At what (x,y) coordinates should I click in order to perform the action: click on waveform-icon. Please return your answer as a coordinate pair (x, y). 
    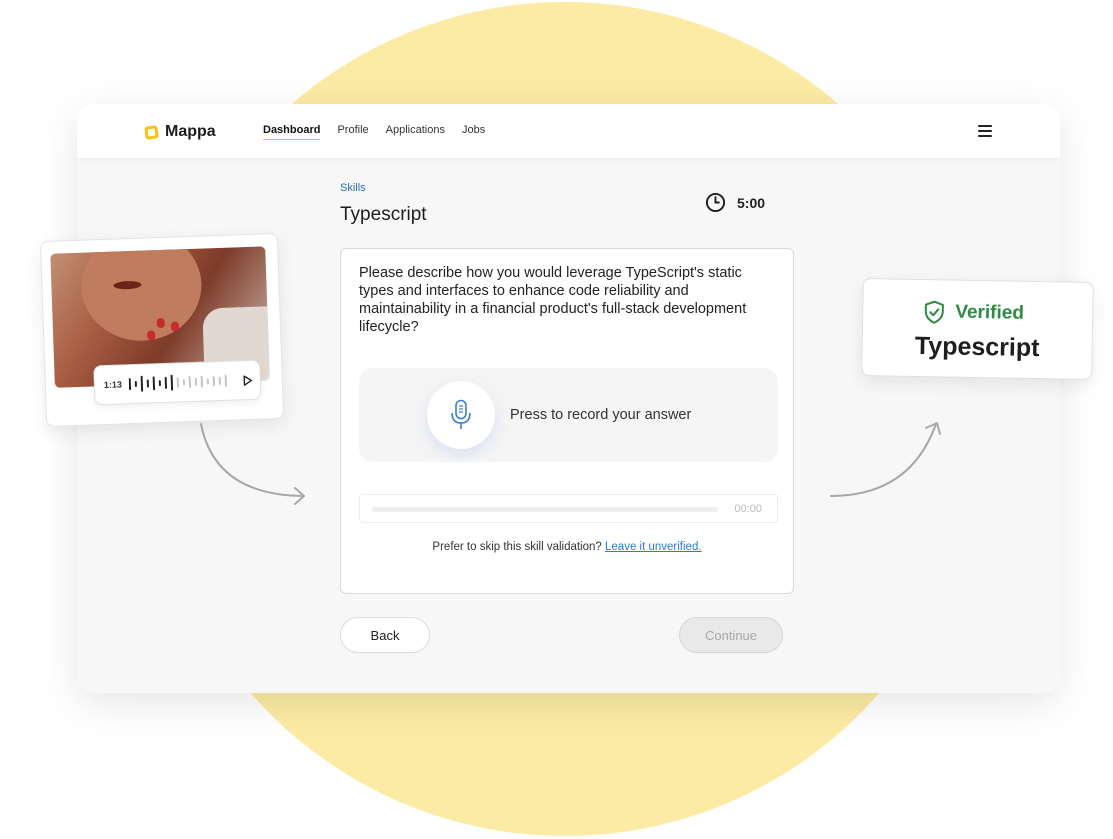
    Looking at the image, I should click on (178, 383).